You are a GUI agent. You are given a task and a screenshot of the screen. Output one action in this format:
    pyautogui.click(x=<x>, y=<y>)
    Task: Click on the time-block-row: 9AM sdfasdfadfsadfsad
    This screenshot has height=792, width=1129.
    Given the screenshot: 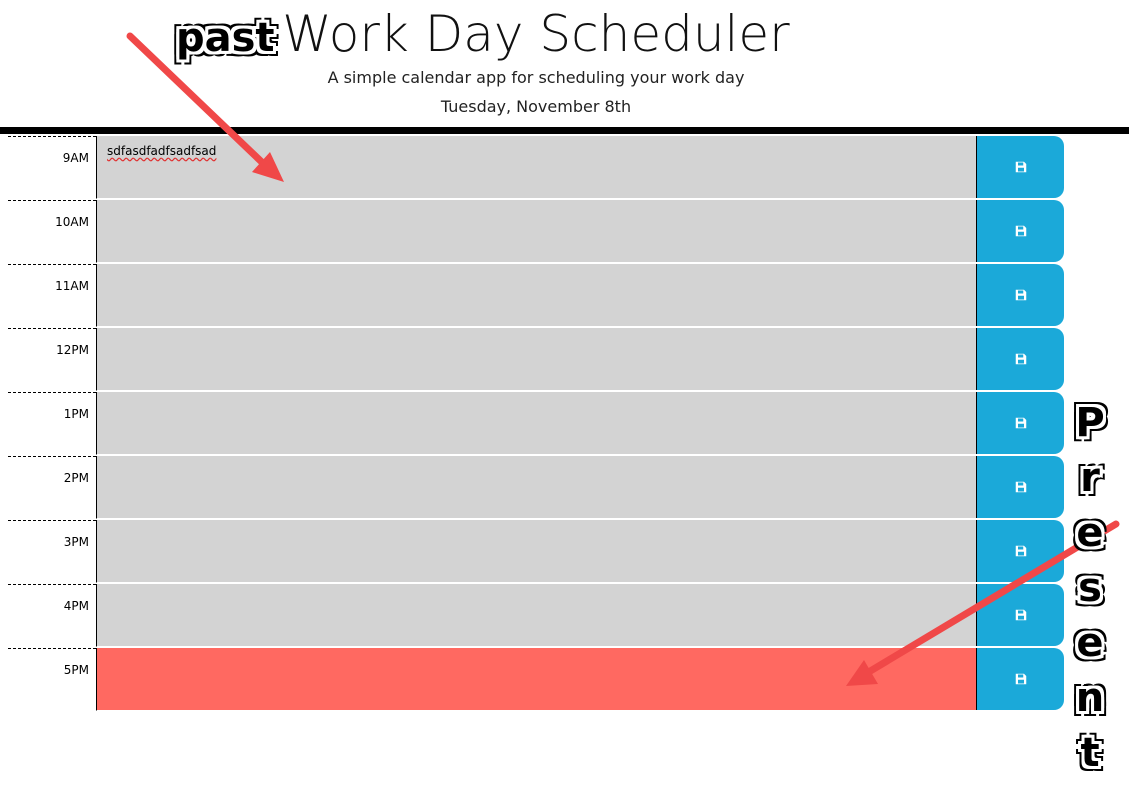 What is the action you would take?
    pyautogui.click(x=536, y=168)
    